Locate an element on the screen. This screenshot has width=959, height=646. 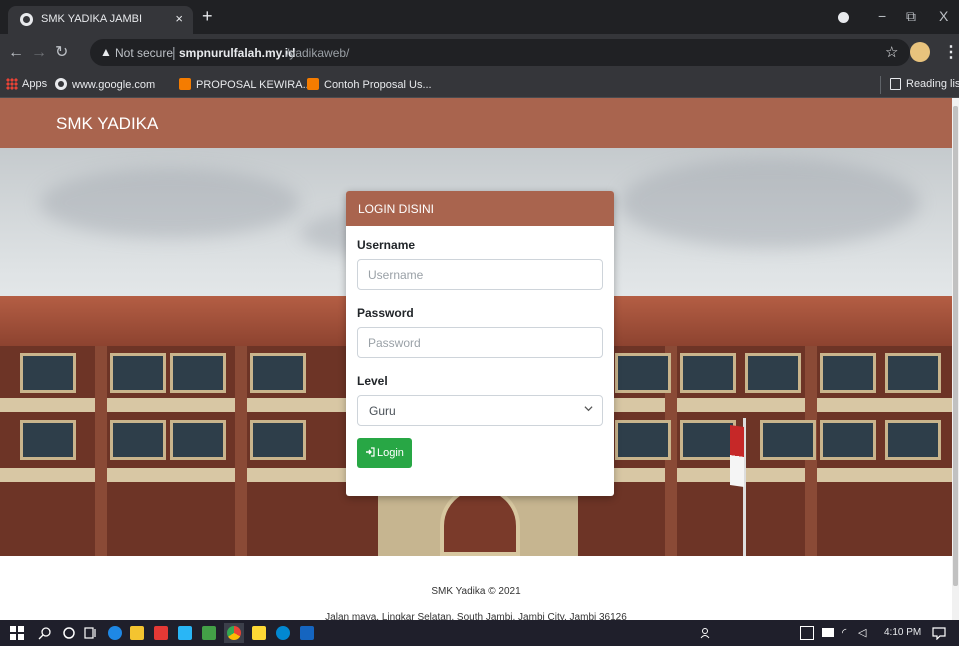
warning-icon: ▲ is located at coordinates (106, 52).